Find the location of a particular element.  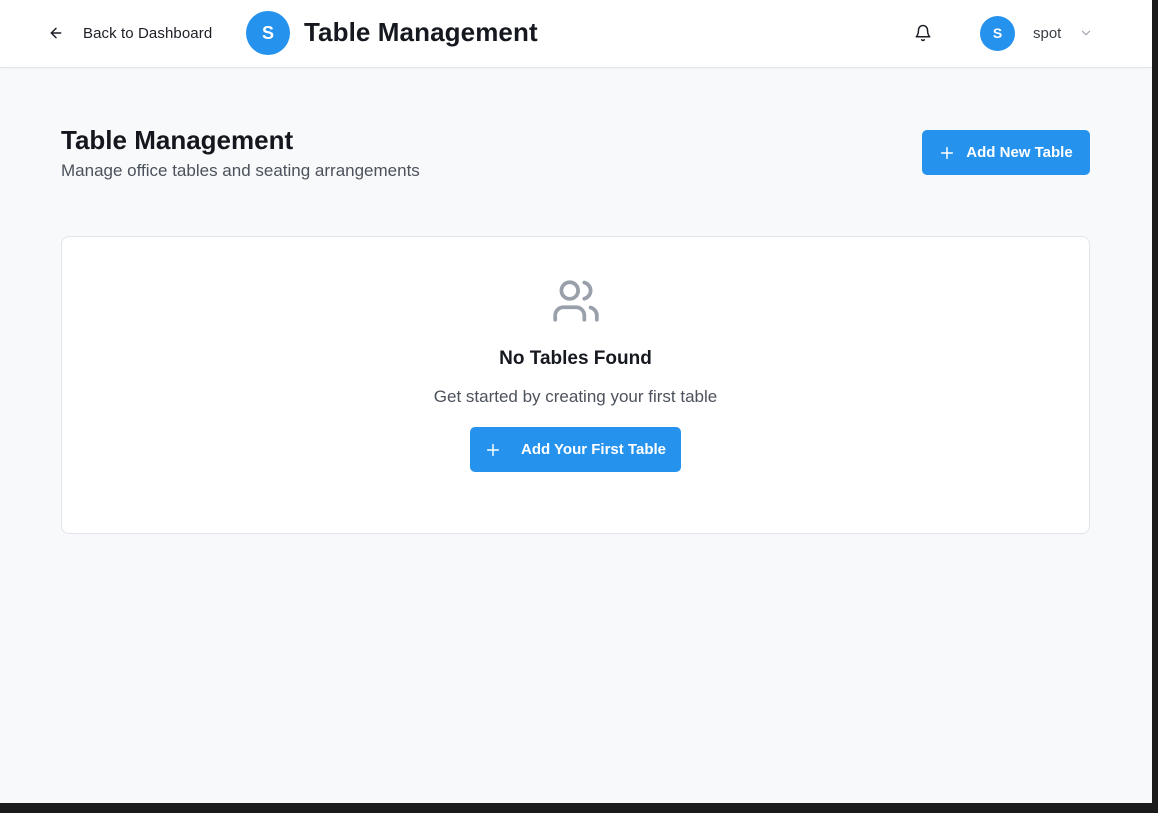

back-link-label: Back to Dashboard is located at coordinates (148, 33).